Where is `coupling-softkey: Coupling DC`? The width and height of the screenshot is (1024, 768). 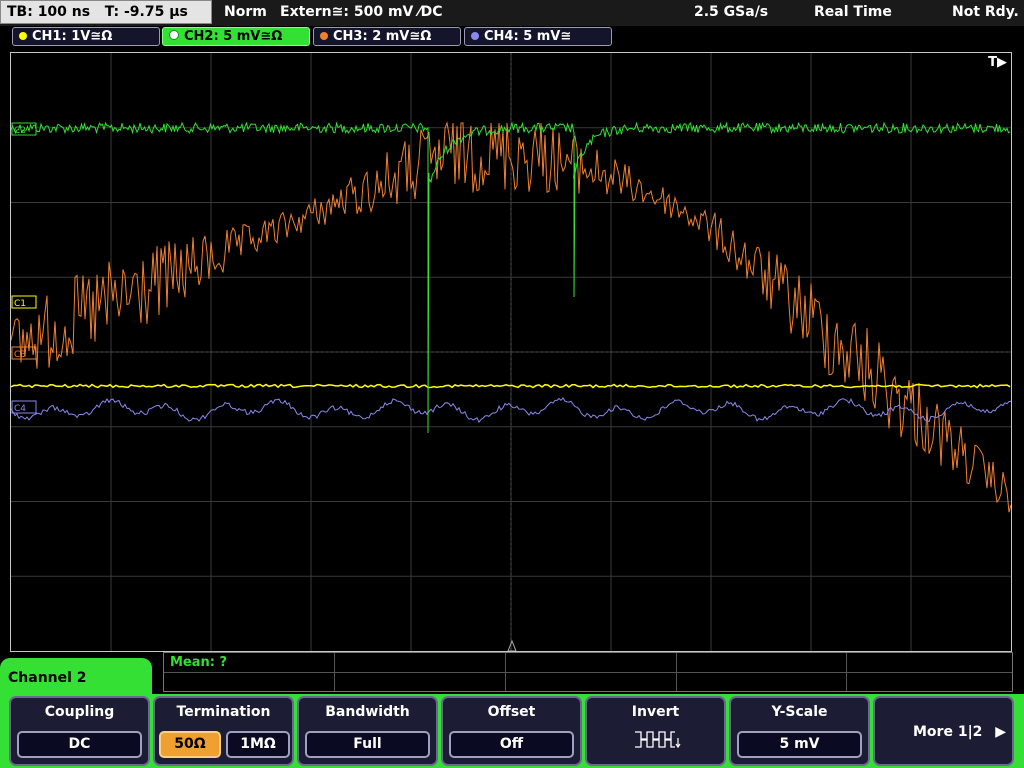
coupling-softkey: Coupling DC is located at coordinates (79, 731).